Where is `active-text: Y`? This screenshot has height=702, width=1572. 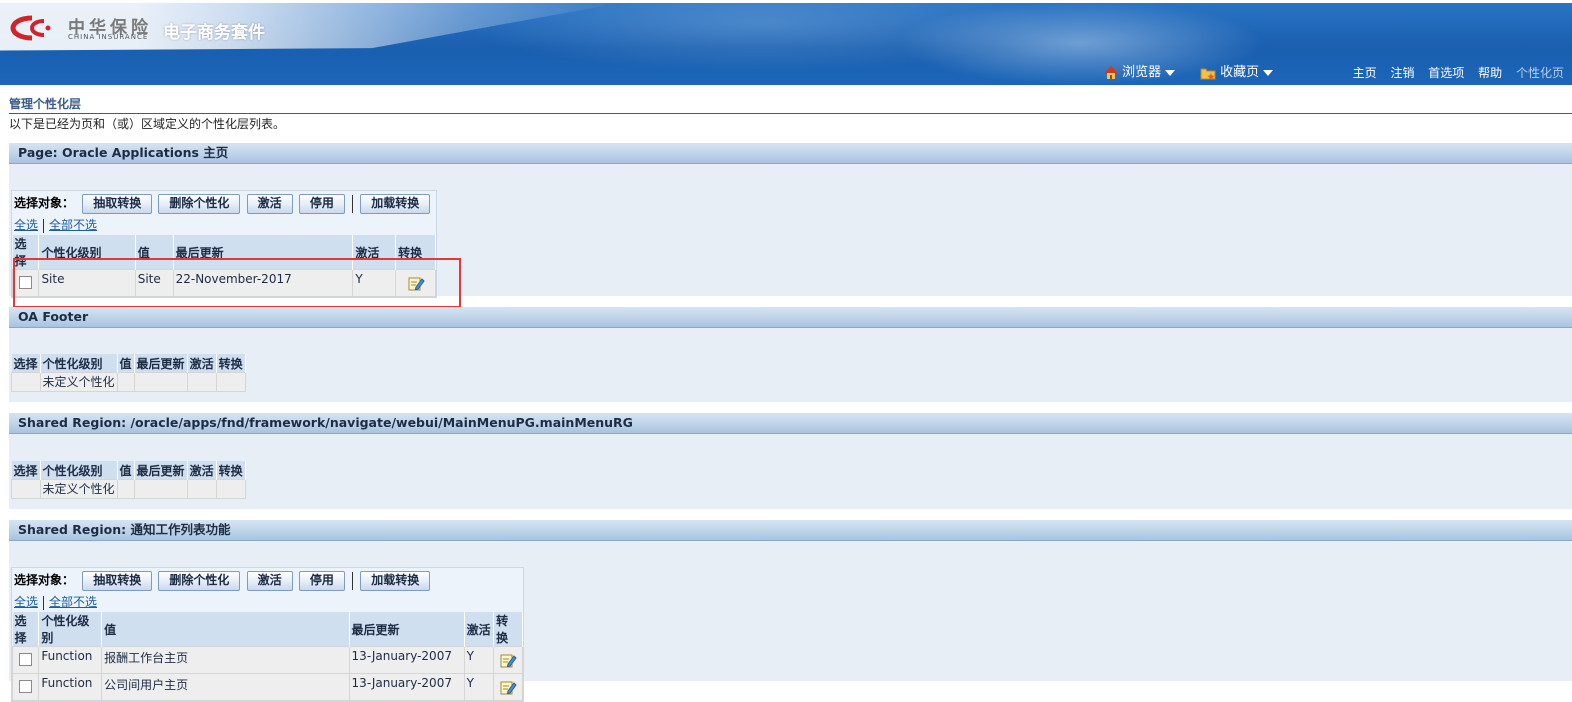 active-text: Y is located at coordinates (359, 279).